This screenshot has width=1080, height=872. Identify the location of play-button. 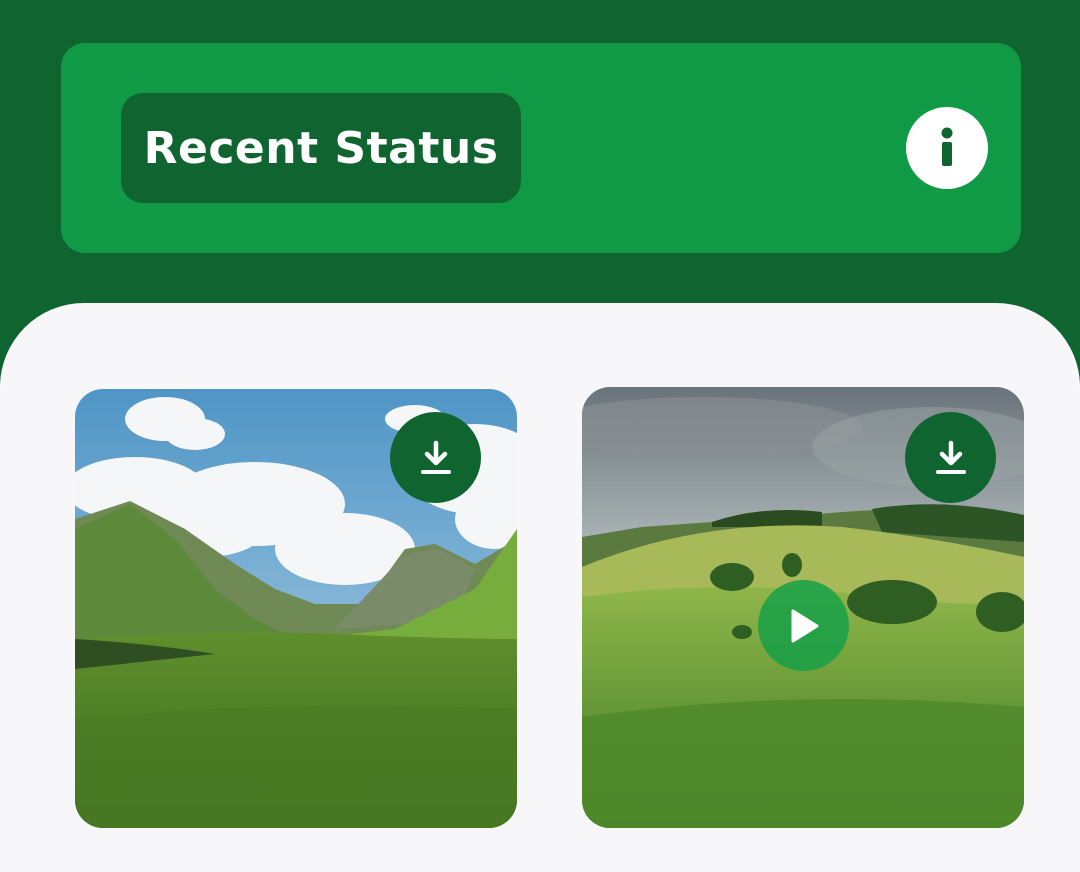
(803, 625).